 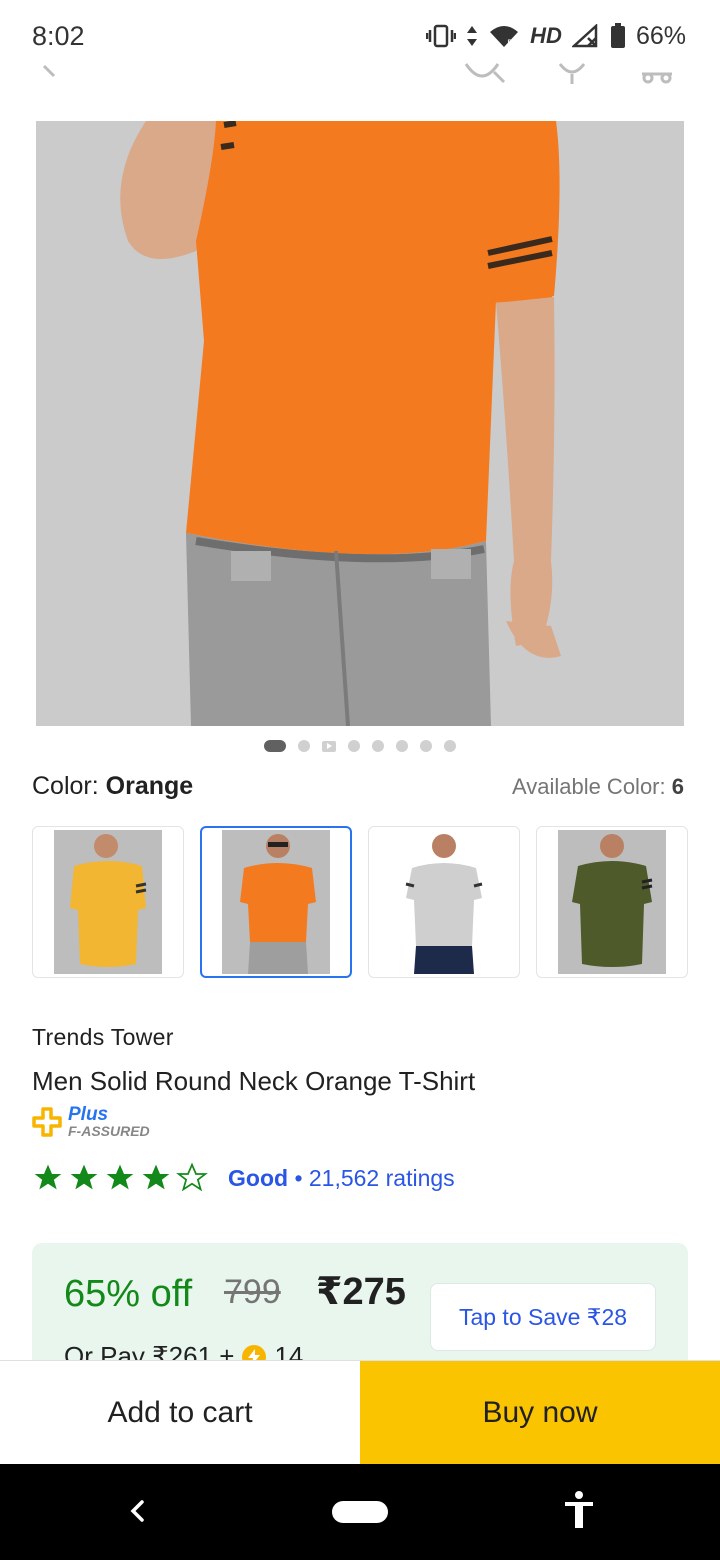 I want to click on data-arrows-icon, so click(x=472, y=36).